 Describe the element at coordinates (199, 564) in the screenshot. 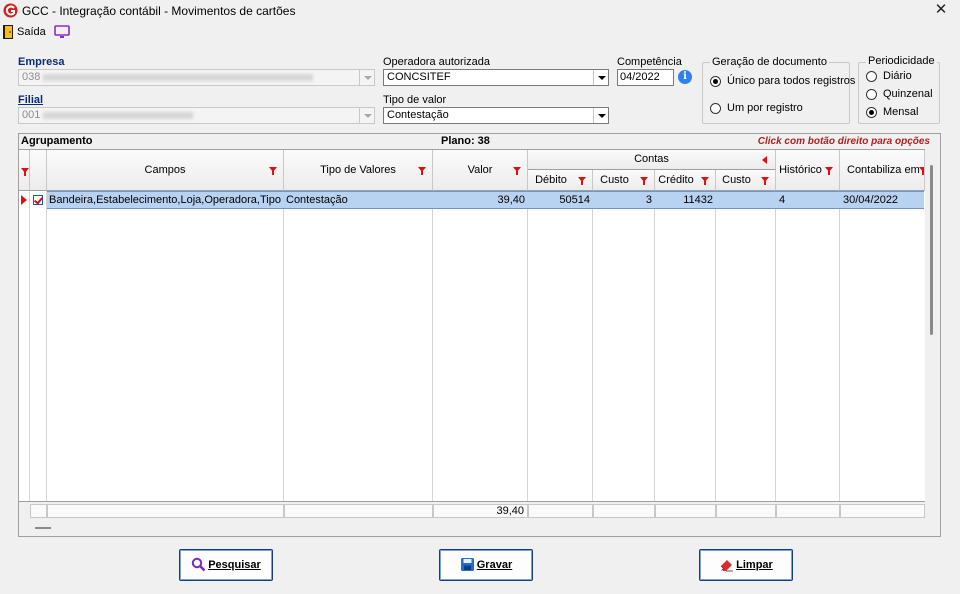

I see `search-icon` at that location.